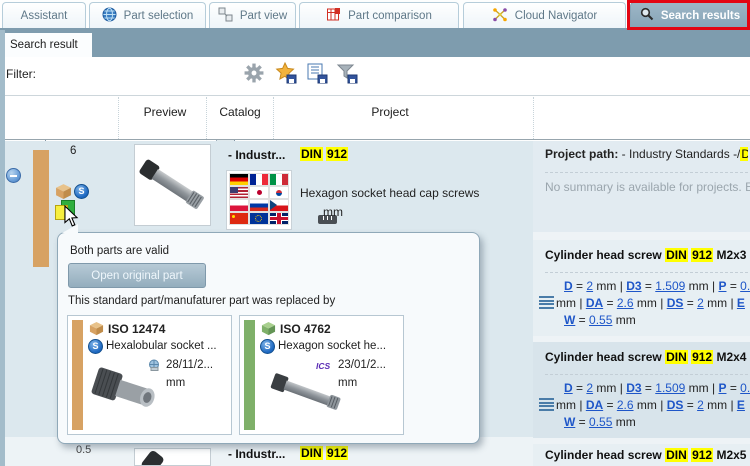  I want to click on mouse-cursor, so click(71, 216).